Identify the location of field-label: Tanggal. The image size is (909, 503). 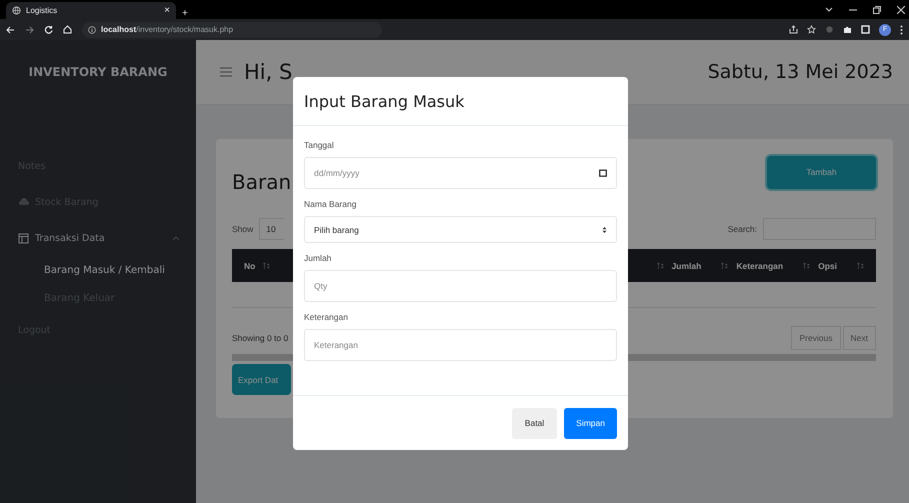
(319, 145).